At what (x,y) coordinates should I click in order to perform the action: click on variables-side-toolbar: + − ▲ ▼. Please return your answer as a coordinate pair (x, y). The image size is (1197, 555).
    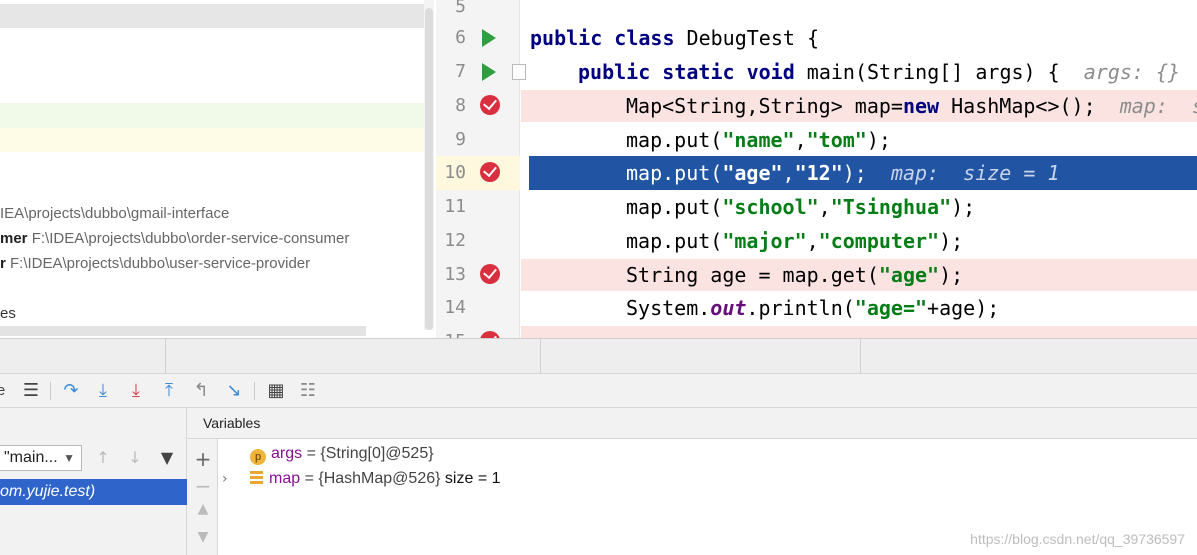
    Looking at the image, I should click on (203, 497).